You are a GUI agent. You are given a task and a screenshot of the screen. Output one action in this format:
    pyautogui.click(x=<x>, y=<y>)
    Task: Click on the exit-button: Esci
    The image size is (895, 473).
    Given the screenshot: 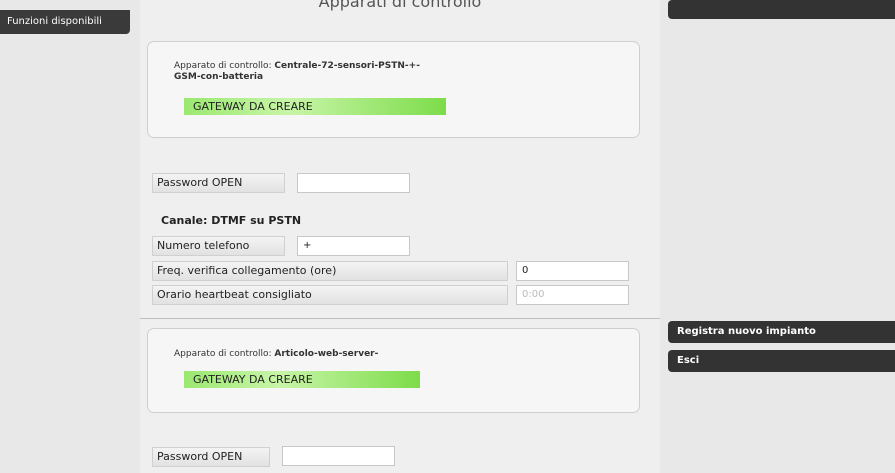 What is the action you would take?
    pyautogui.click(x=781, y=361)
    